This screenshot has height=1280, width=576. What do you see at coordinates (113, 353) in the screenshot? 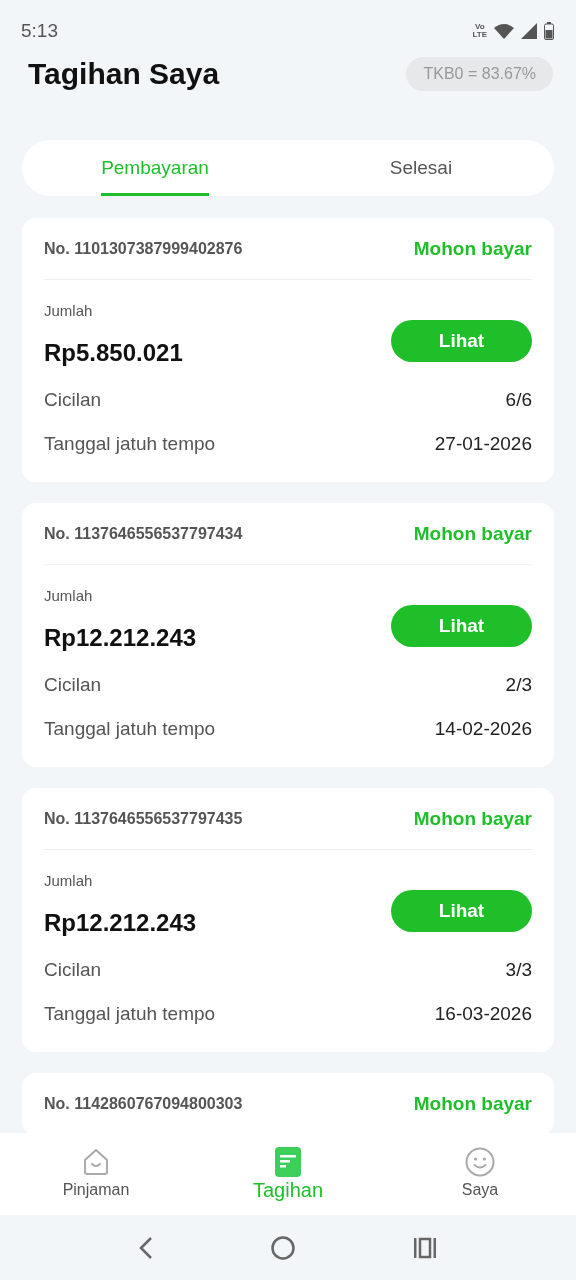
I see `amount-value: Rp5.850.021` at bounding box center [113, 353].